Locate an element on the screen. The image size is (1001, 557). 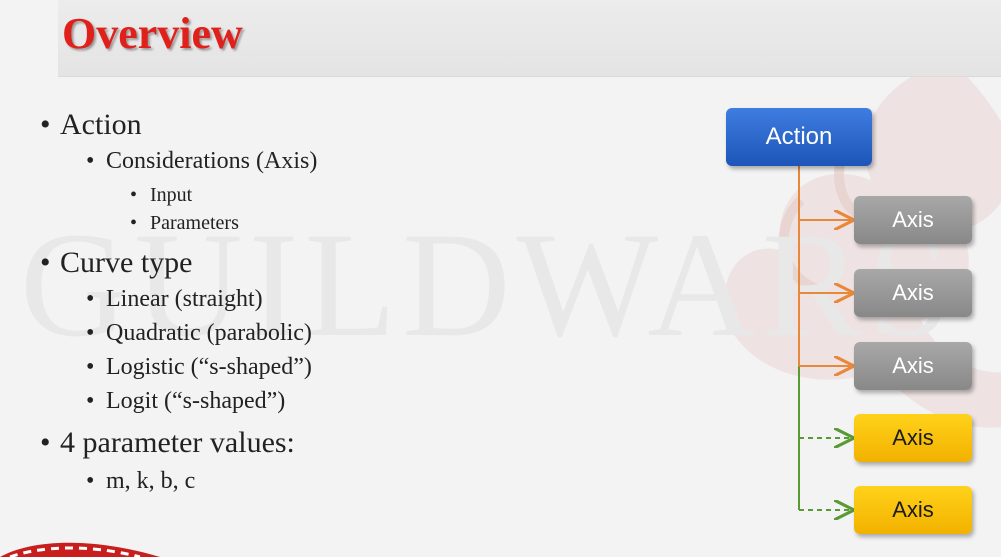
axis-box-5: Axis is located at coordinates (913, 510).